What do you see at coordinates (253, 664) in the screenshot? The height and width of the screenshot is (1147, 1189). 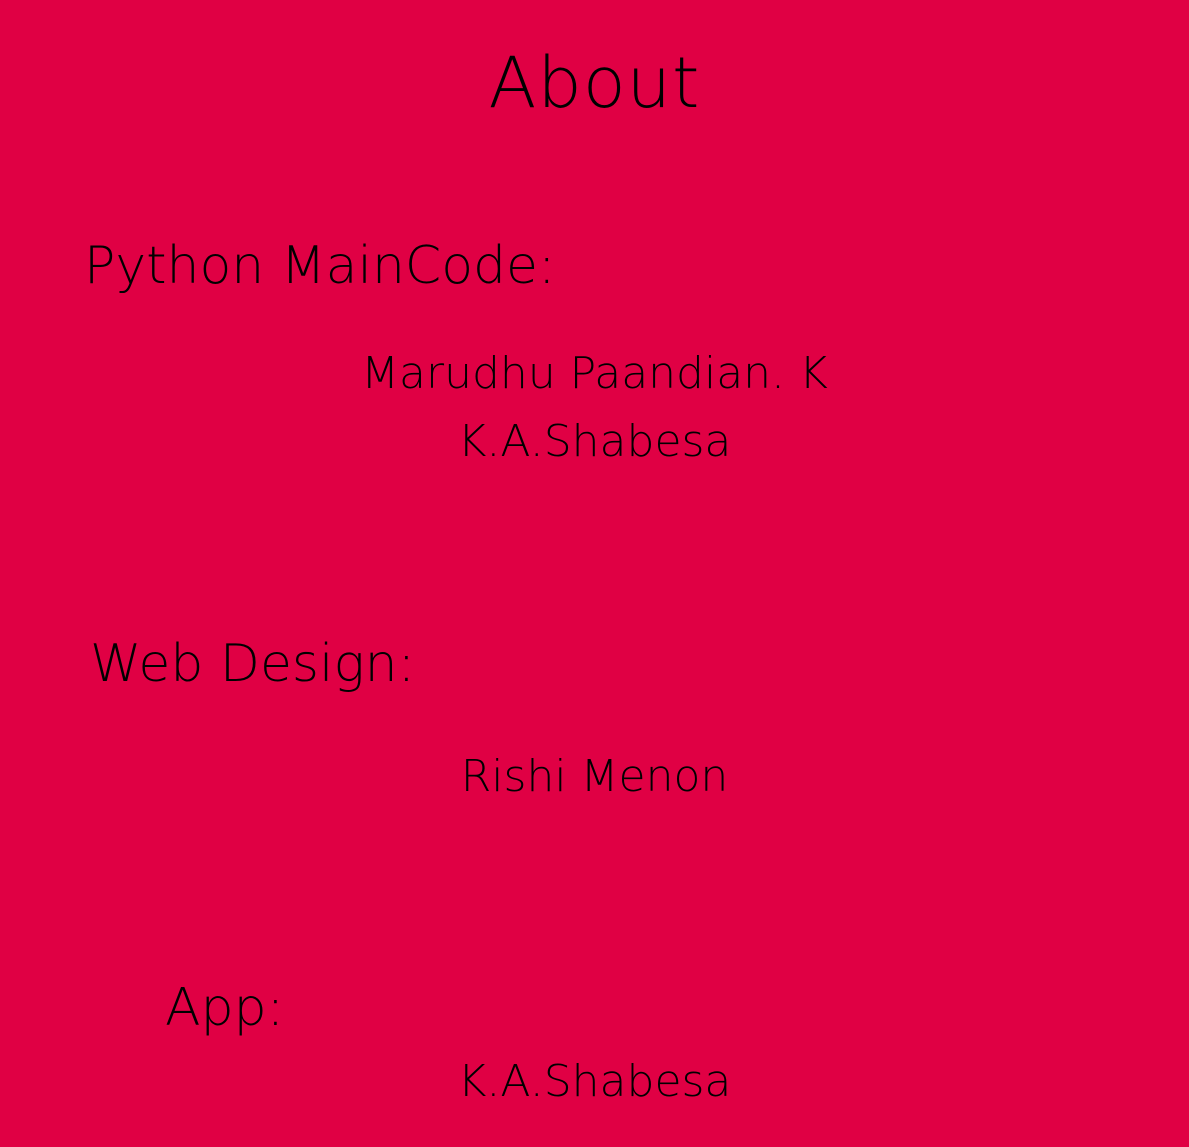 I see `section-heading-web-design: Web Design:` at bounding box center [253, 664].